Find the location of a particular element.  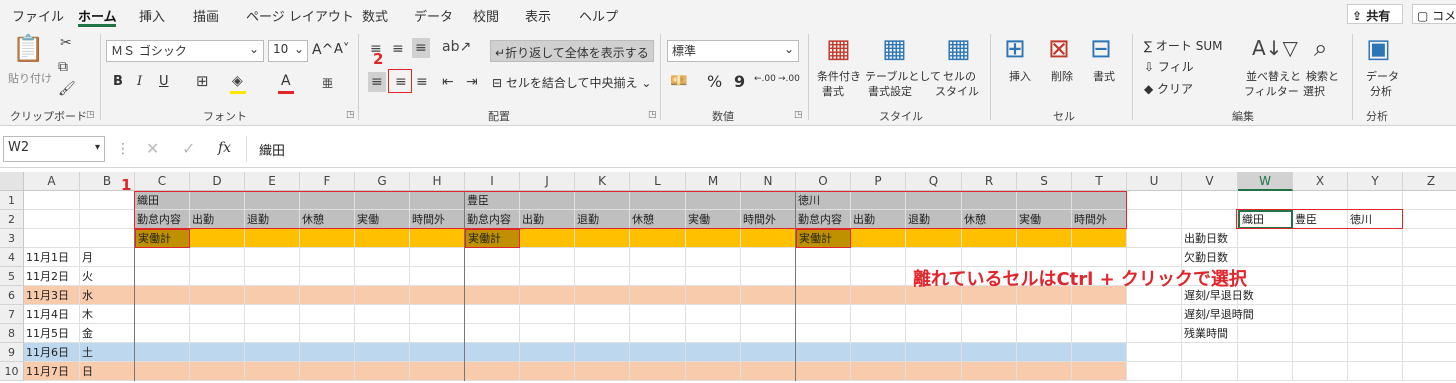

column-header: L is located at coordinates (658, 181).